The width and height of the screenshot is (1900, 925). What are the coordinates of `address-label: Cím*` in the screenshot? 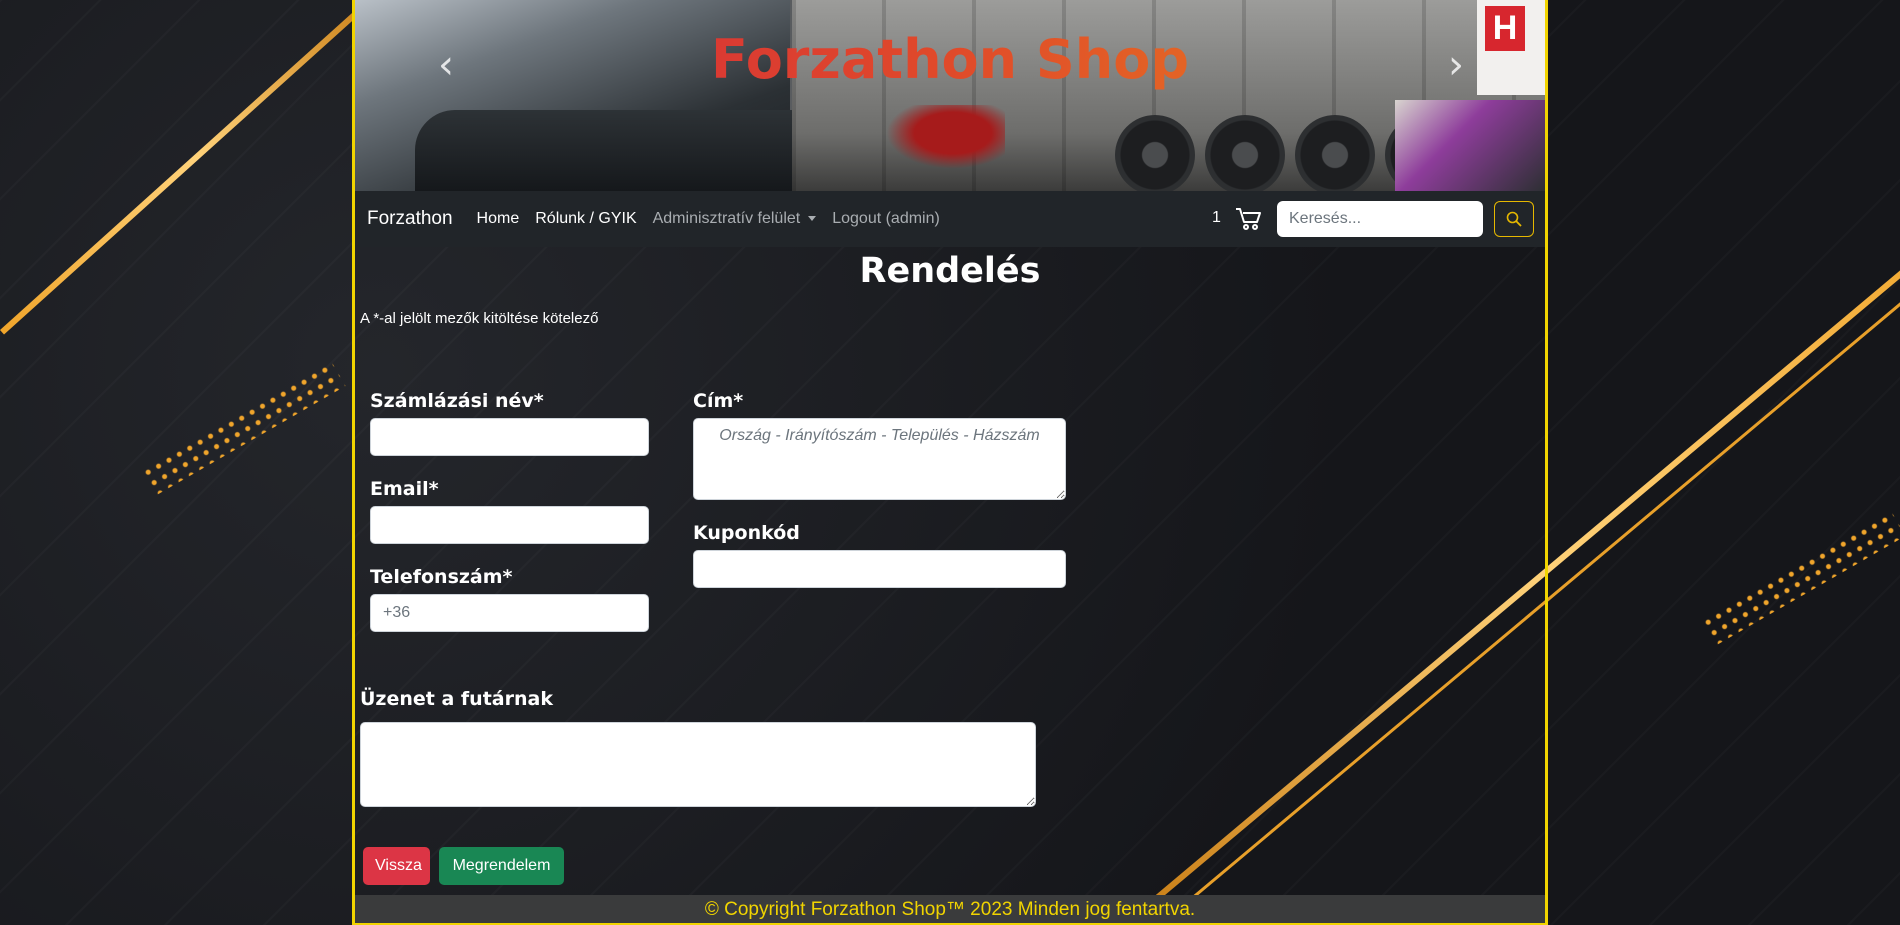 It's located at (718, 401).